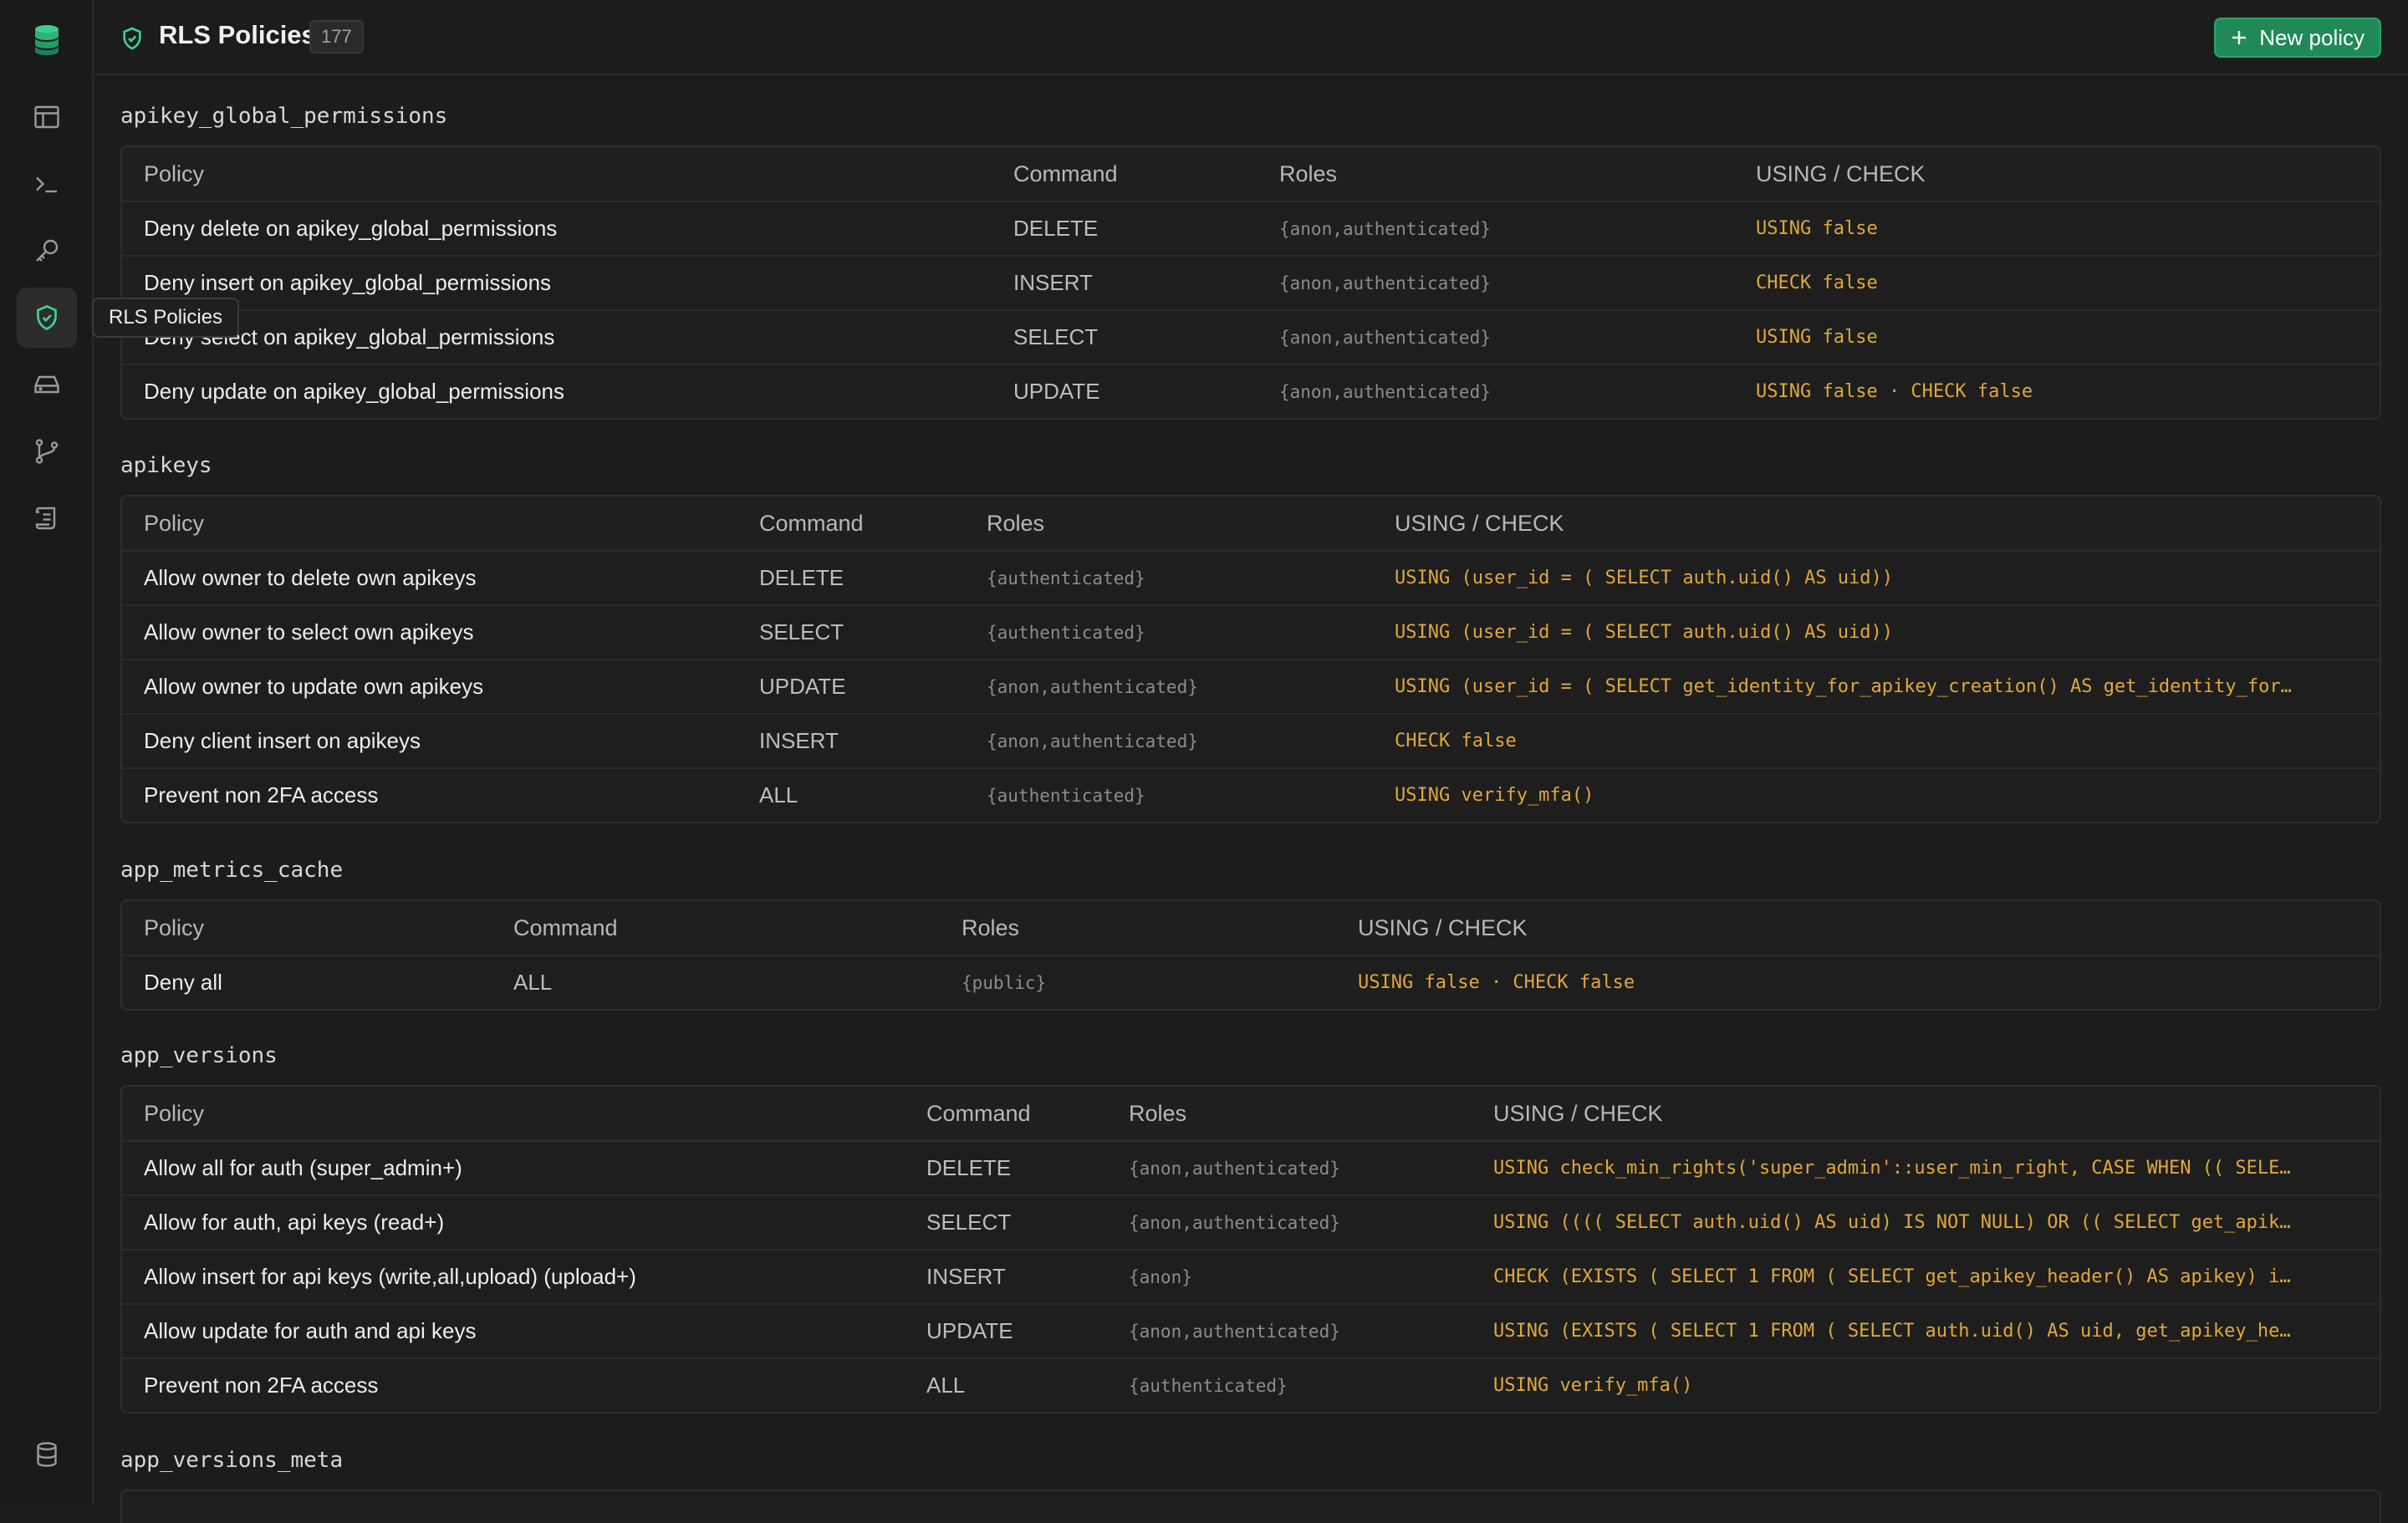 This screenshot has width=2408, height=1523. What do you see at coordinates (311, 577) in the screenshot?
I see `policy-name: Allow owner to delete own apikeys` at bounding box center [311, 577].